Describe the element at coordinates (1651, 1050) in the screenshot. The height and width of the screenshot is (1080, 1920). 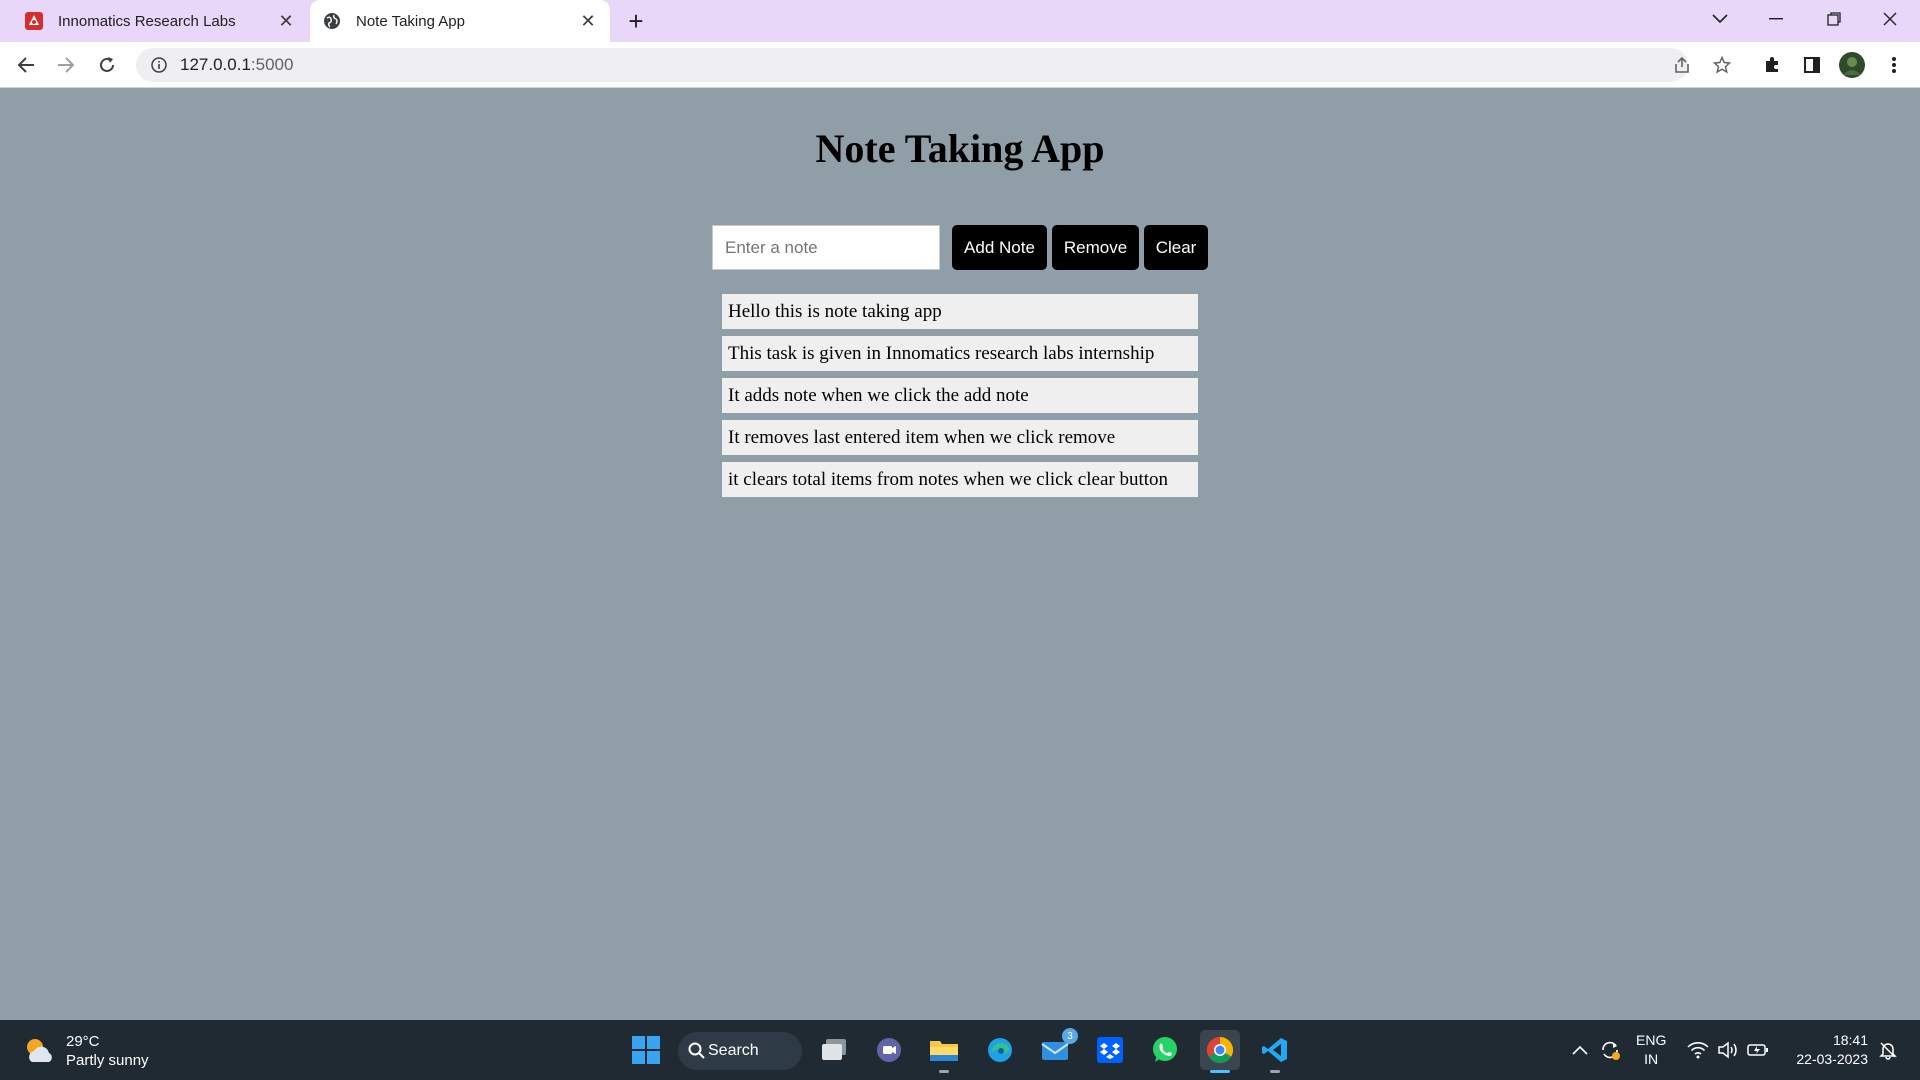
I see `language-indicator: ENG IN` at that location.